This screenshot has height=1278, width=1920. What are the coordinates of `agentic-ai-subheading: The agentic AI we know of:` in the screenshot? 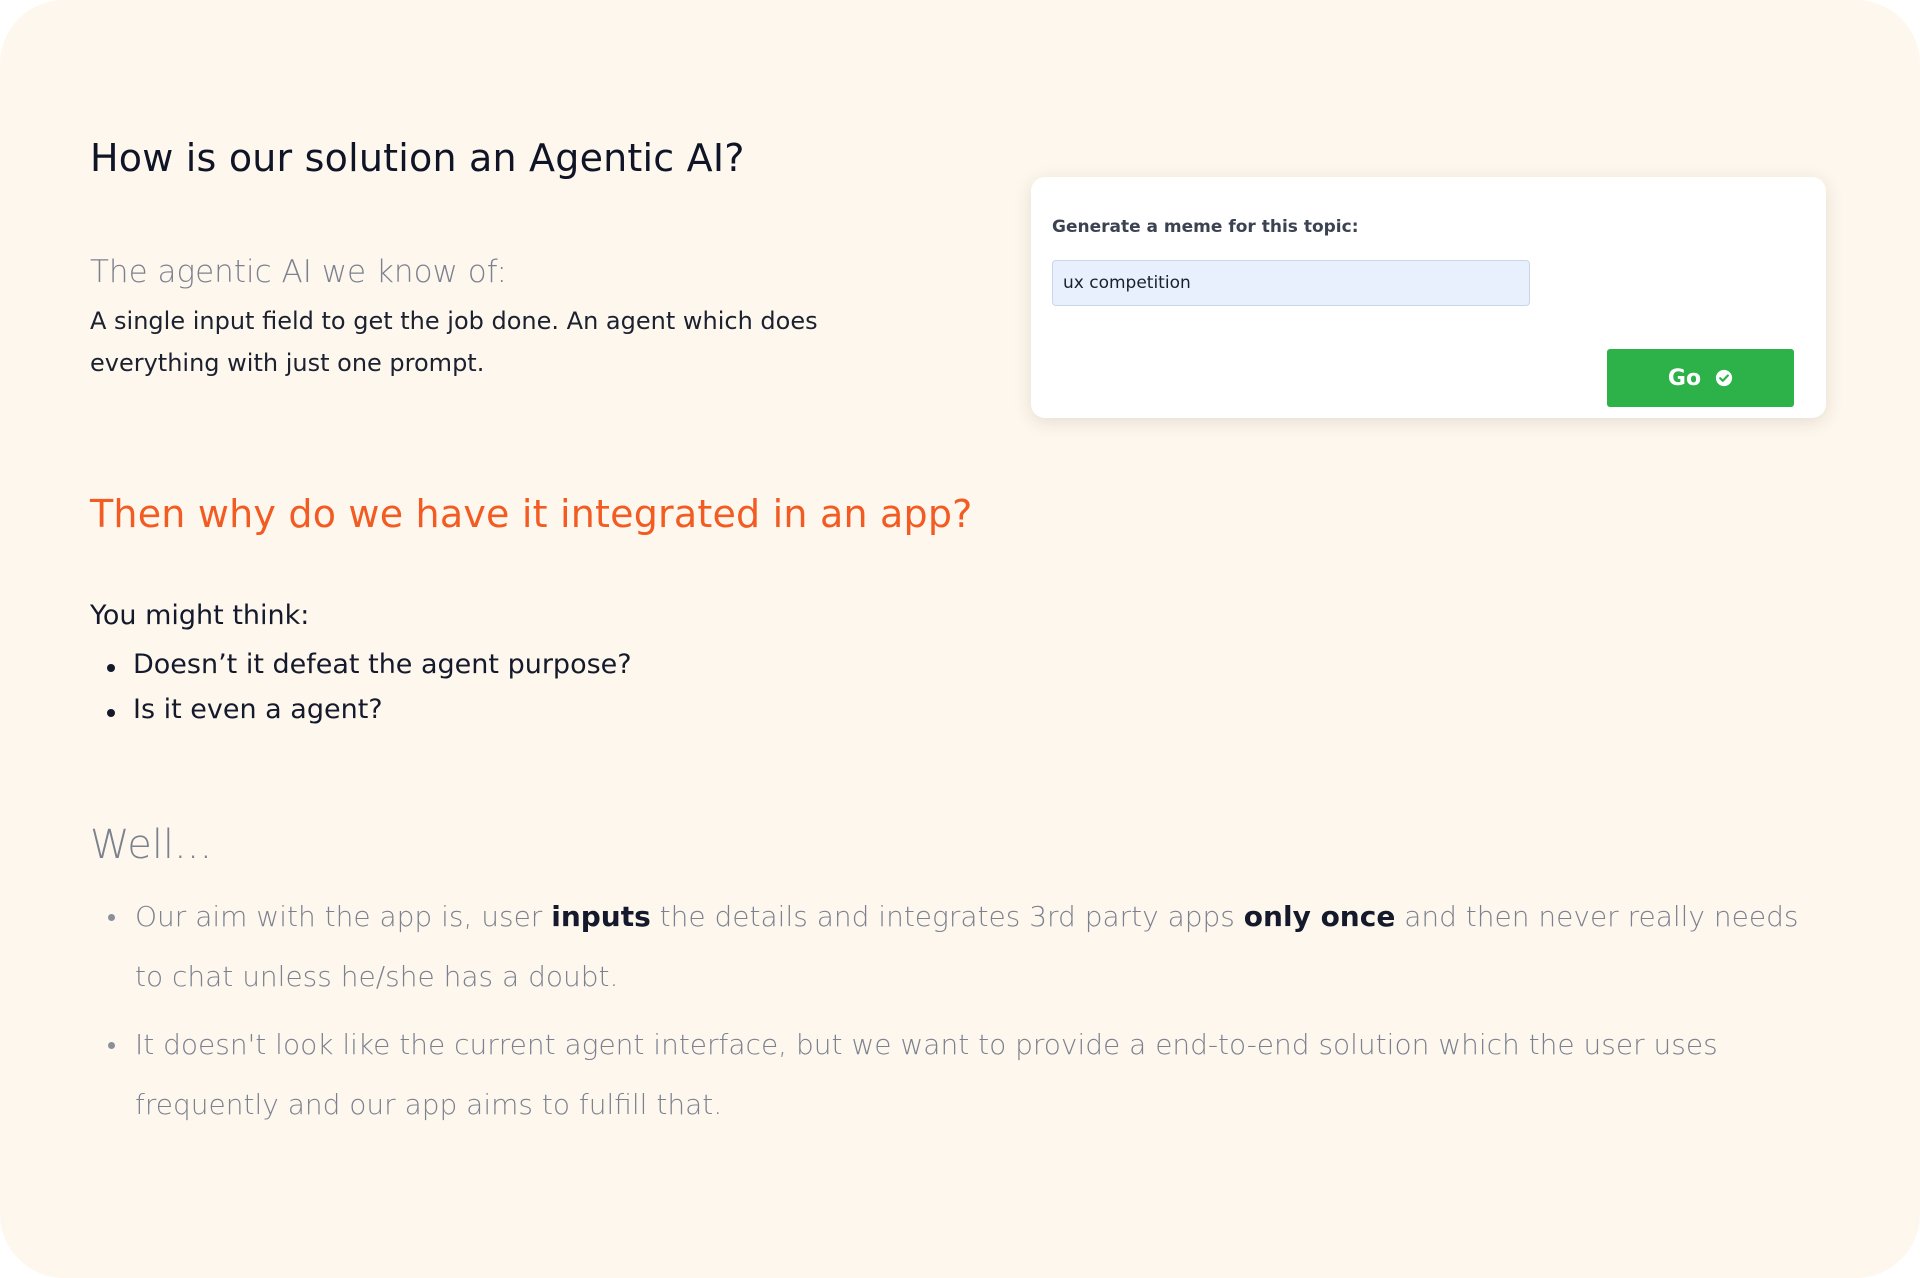 It's located at (298, 272).